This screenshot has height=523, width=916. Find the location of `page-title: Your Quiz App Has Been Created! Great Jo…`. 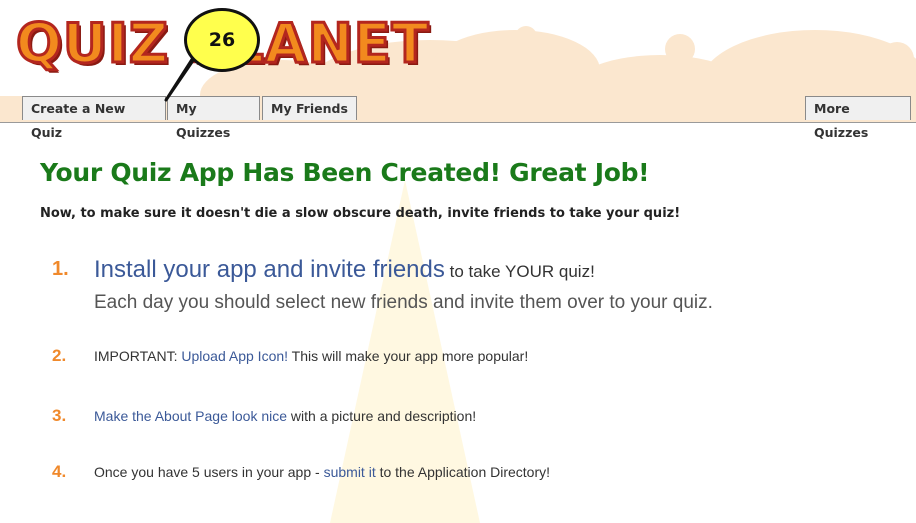

page-title: Your Quiz App Has Been Created! Great Jo… is located at coordinates (345, 172).